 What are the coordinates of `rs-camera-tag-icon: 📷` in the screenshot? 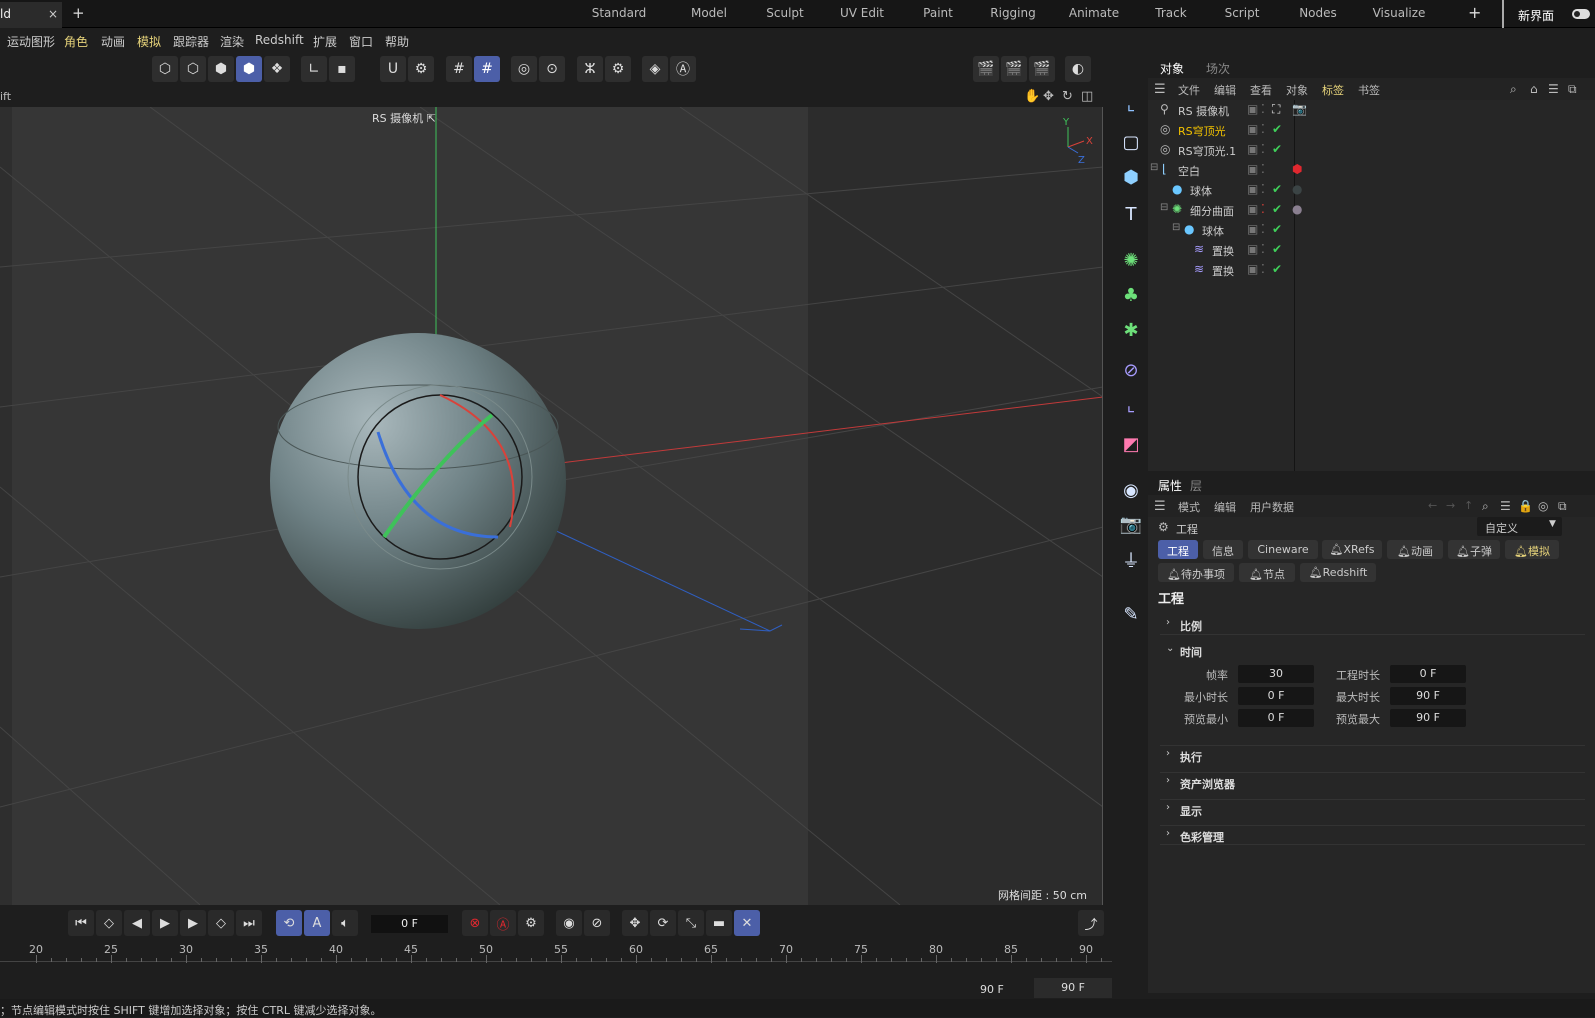 It's located at (1299, 109).